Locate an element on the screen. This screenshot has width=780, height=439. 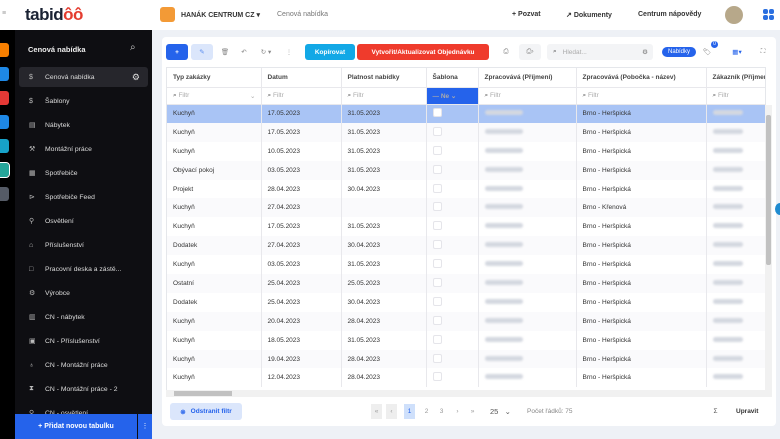
create-order-button: Vytvořit/Aktualizovat Objednávku is located at coordinates (423, 52).